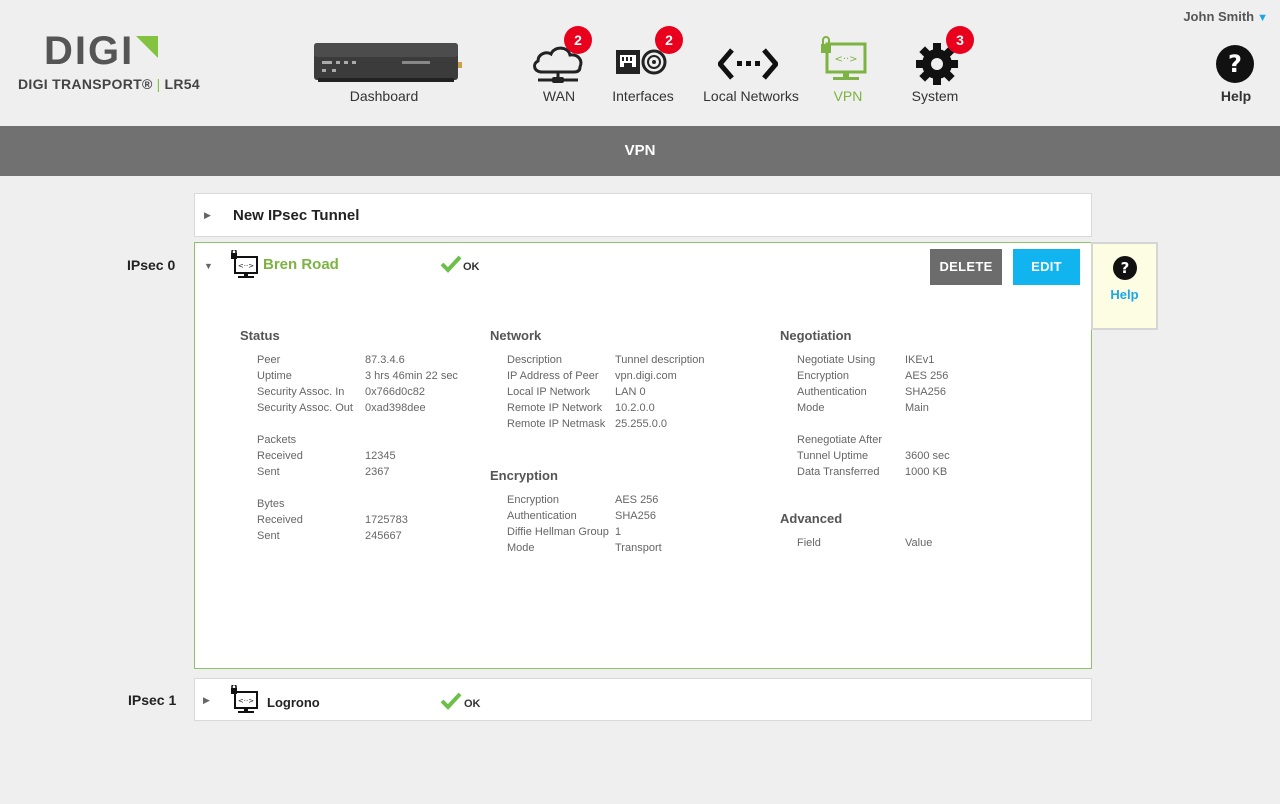 This screenshot has height=804, width=1280. Describe the element at coordinates (385, 360) in the screenshot. I see `status-field-value: 87.3.4.6` at that location.